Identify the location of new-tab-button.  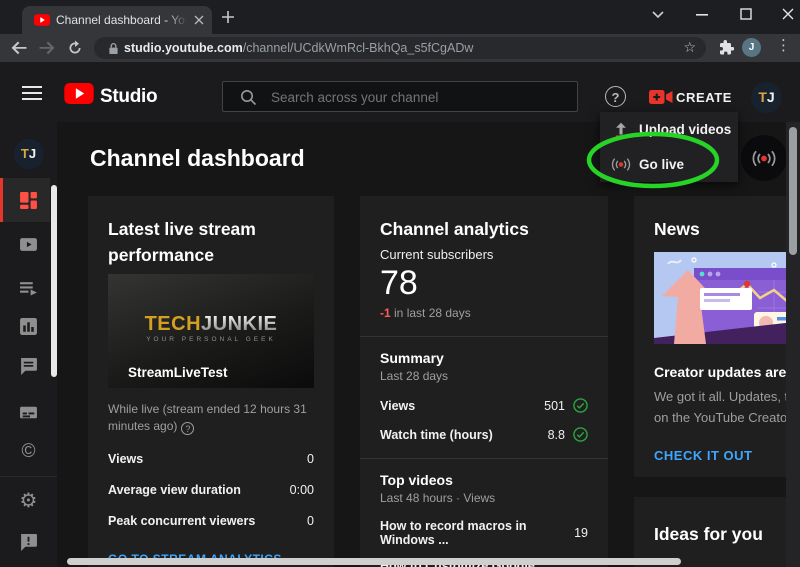
(228, 17).